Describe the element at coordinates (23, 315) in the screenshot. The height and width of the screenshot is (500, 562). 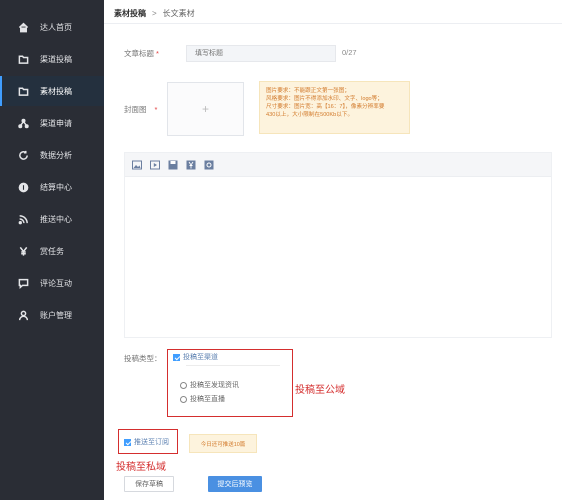
I see `user-icon` at that location.